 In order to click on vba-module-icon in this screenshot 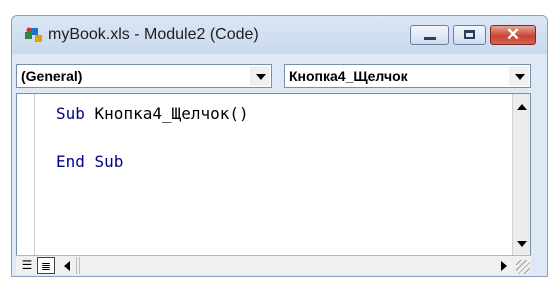, I will do `click(33, 34)`.